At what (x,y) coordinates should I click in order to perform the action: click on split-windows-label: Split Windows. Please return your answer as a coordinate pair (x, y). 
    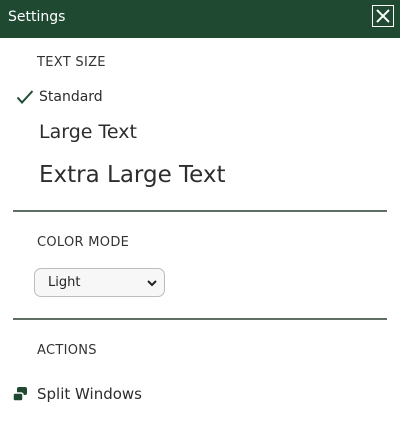
    Looking at the image, I should click on (89, 394).